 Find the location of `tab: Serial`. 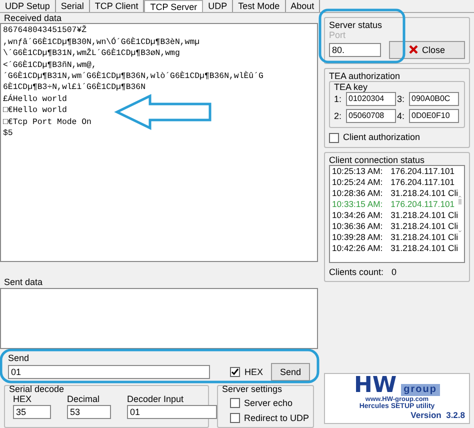

tab: Serial is located at coordinates (73, 6).